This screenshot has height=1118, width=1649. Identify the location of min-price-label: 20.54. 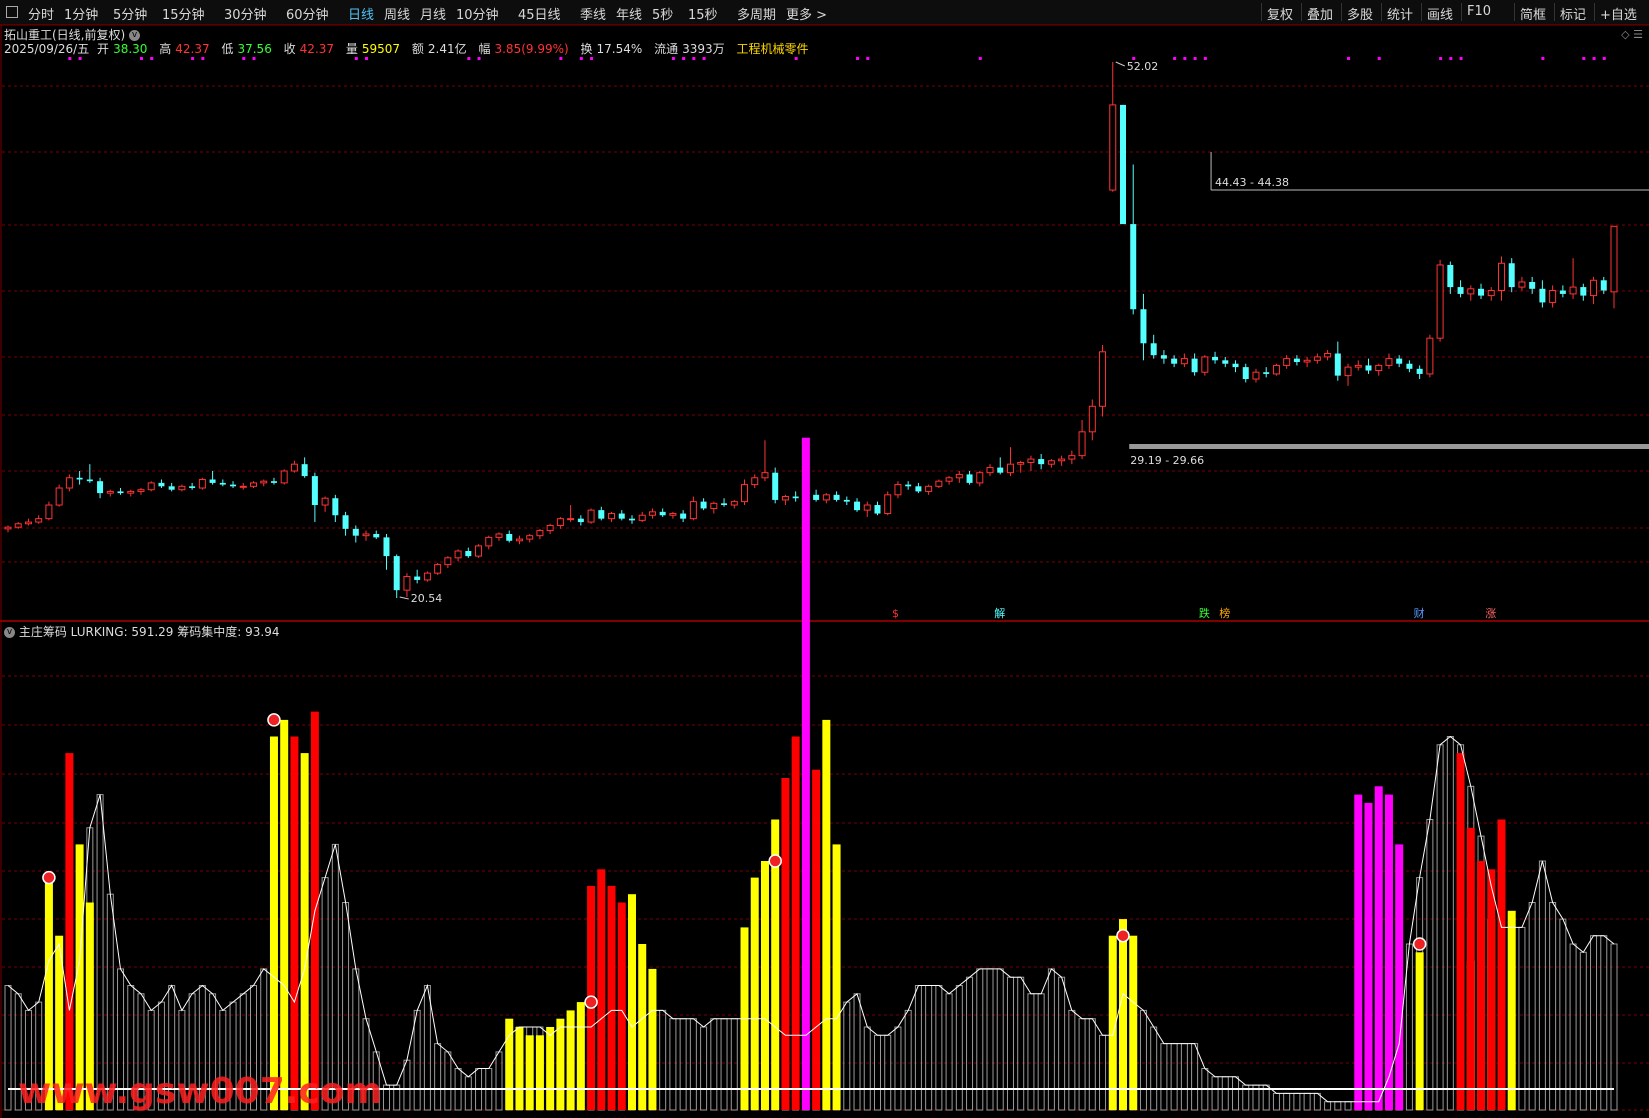
(427, 598).